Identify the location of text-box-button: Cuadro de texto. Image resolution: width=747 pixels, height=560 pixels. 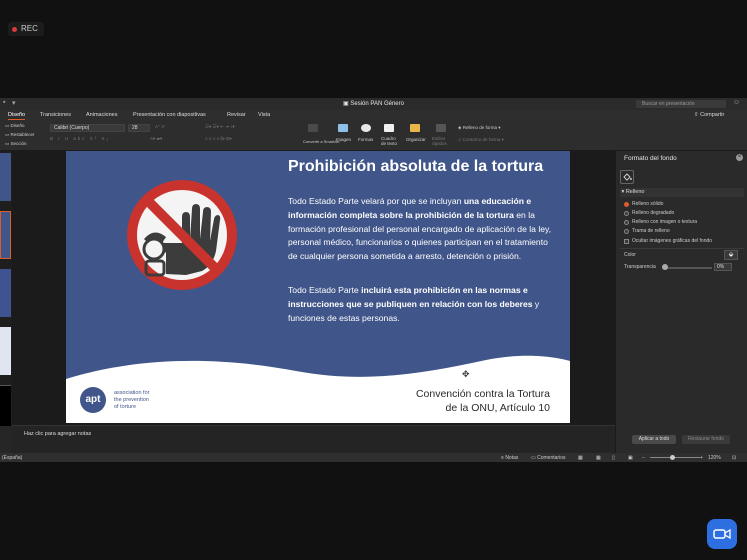
(391, 141).